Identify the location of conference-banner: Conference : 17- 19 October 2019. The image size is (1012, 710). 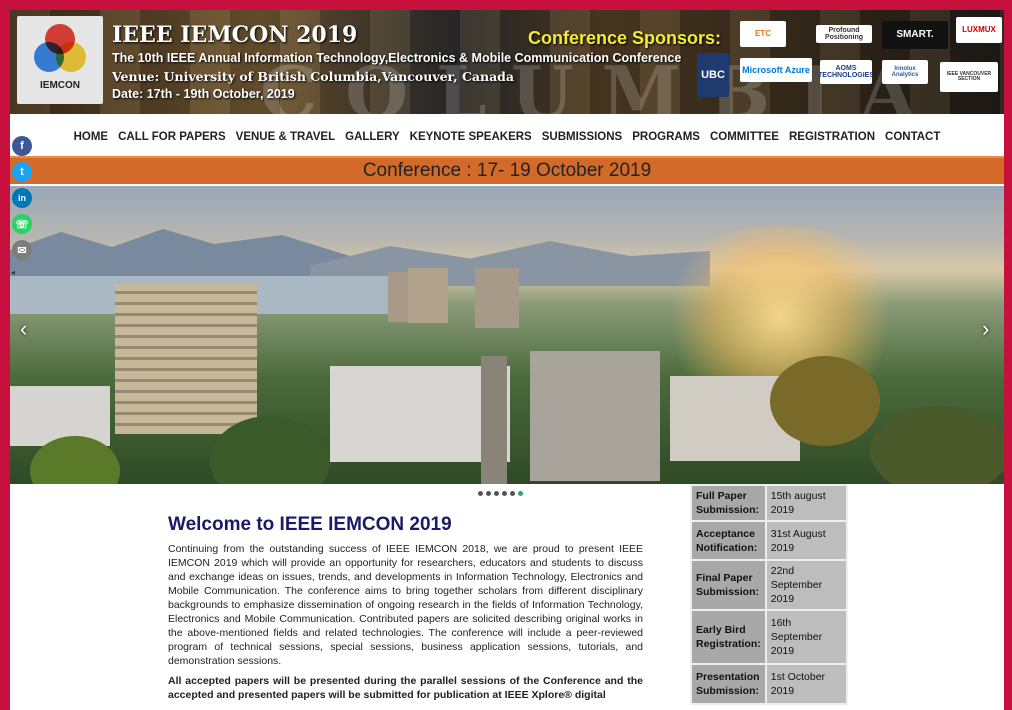
(507, 170).